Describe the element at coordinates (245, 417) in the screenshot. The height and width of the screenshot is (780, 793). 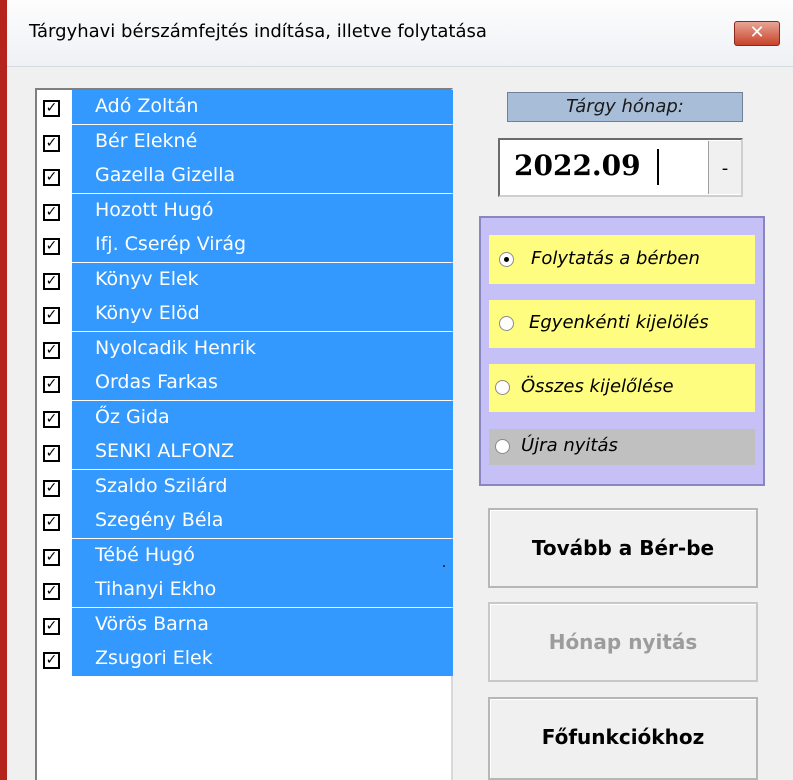
I see `list-item: ✓ Őz Gida` at that location.